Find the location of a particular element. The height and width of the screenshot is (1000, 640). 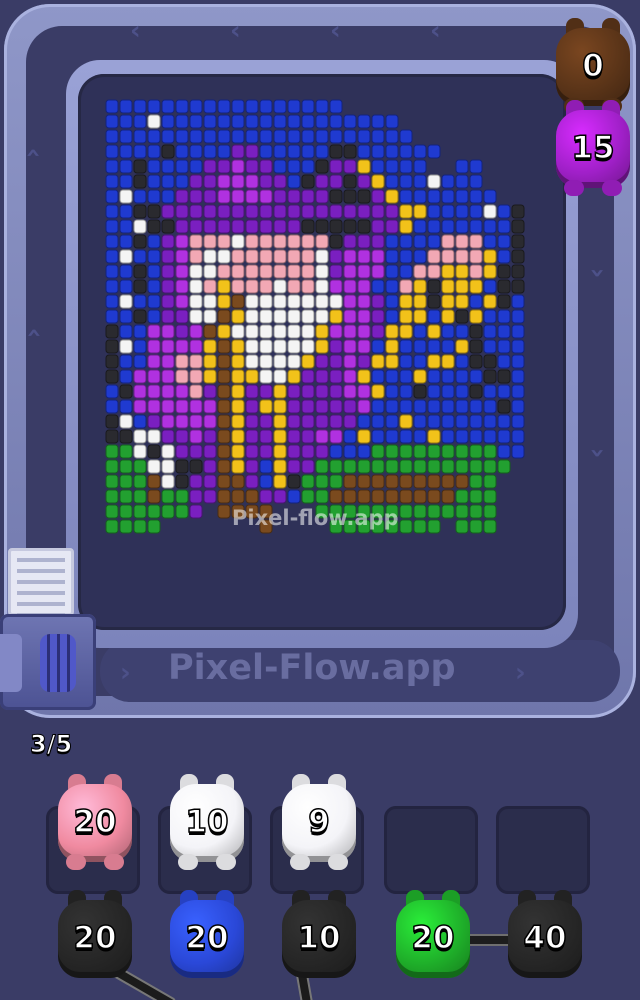

grid-pig: 40 is located at coordinates (545, 940).